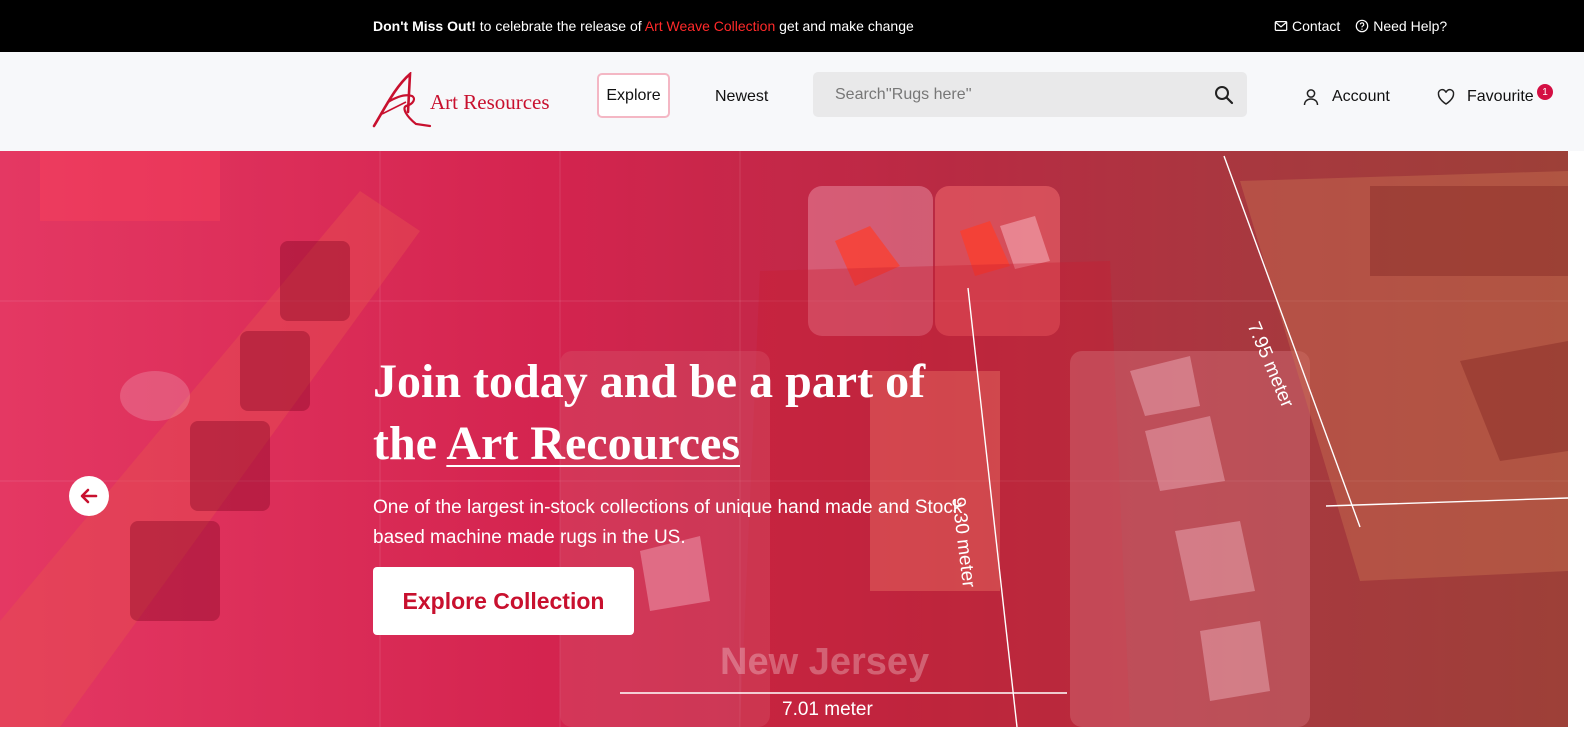 This screenshot has width=1584, height=736. What do you see at coordinates (1361, 96) in the screenshot?
I see `account-label: Account` at bounding box center [1361, 96].